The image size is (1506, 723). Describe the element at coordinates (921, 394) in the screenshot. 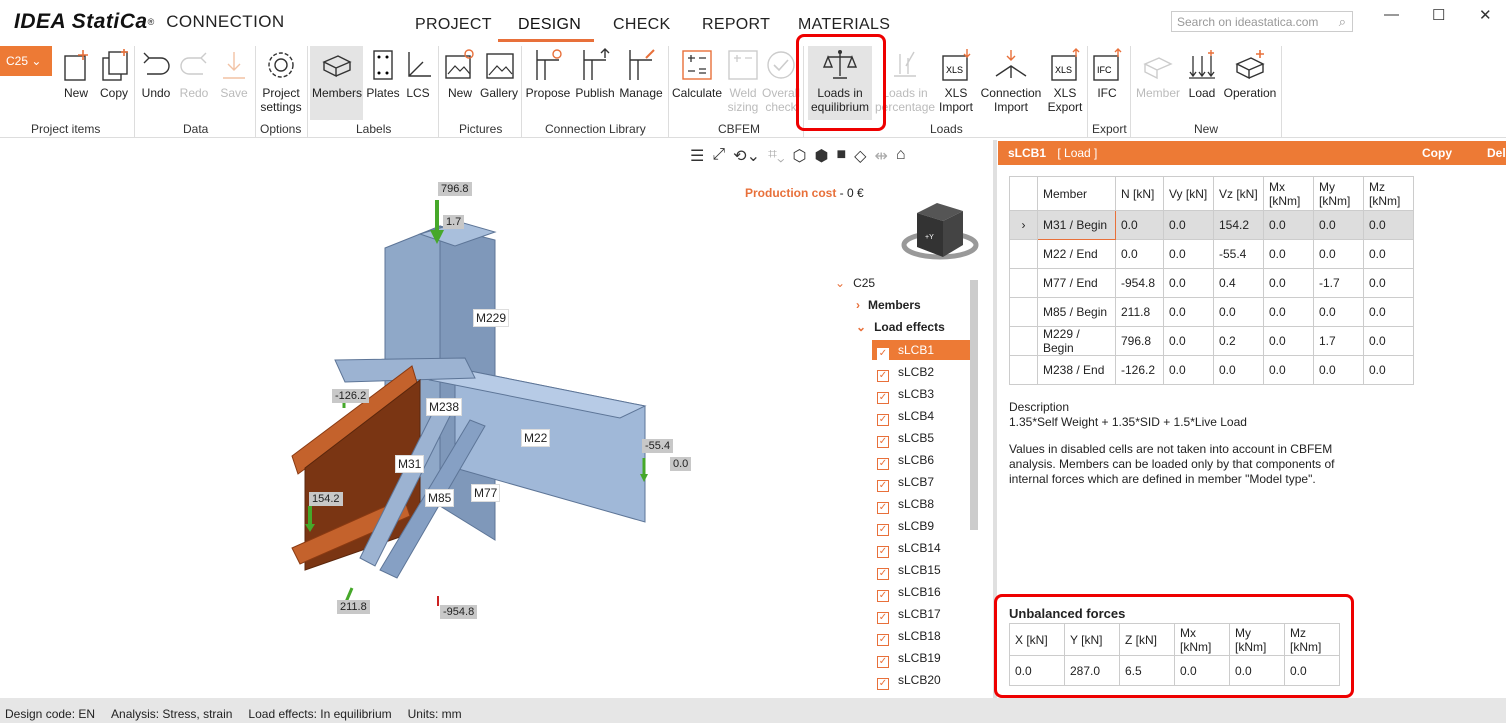

I see `load-case-item: ✓ sLCB3` at that location.